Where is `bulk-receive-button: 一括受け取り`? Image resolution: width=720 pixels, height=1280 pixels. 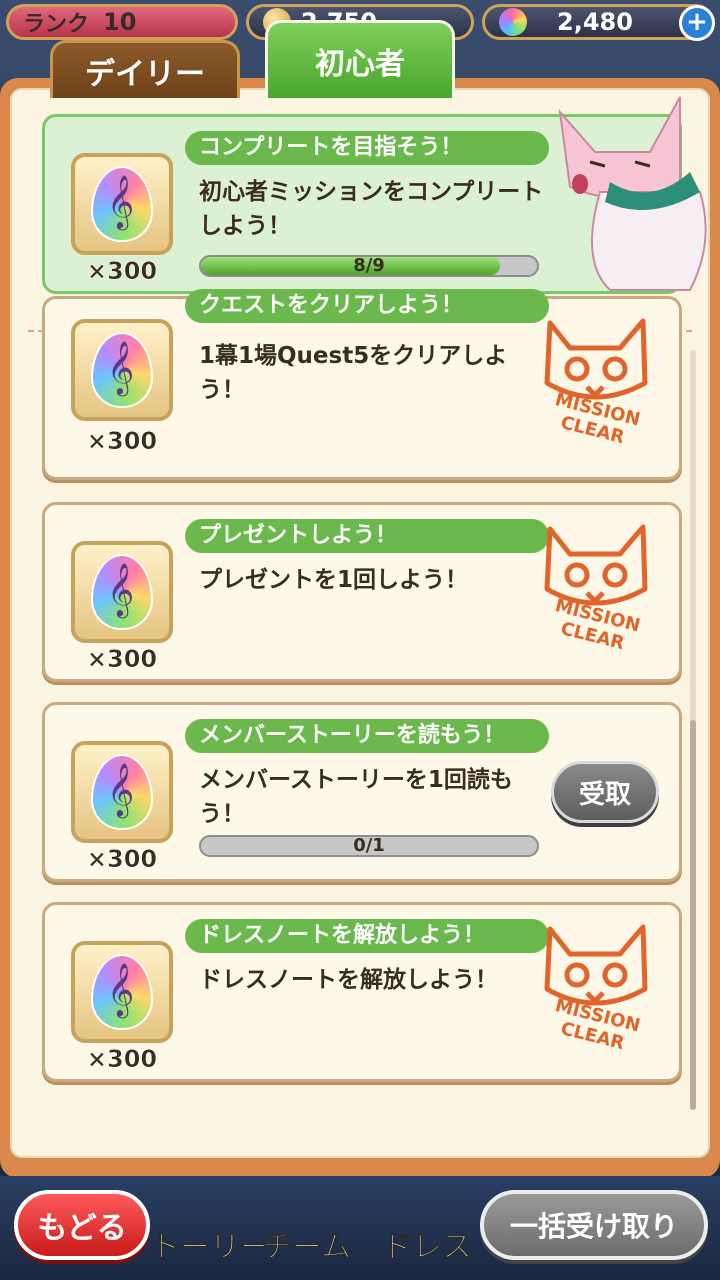
bulk-receive-button: 一括受け取り is located at coordinates (594, 1225).